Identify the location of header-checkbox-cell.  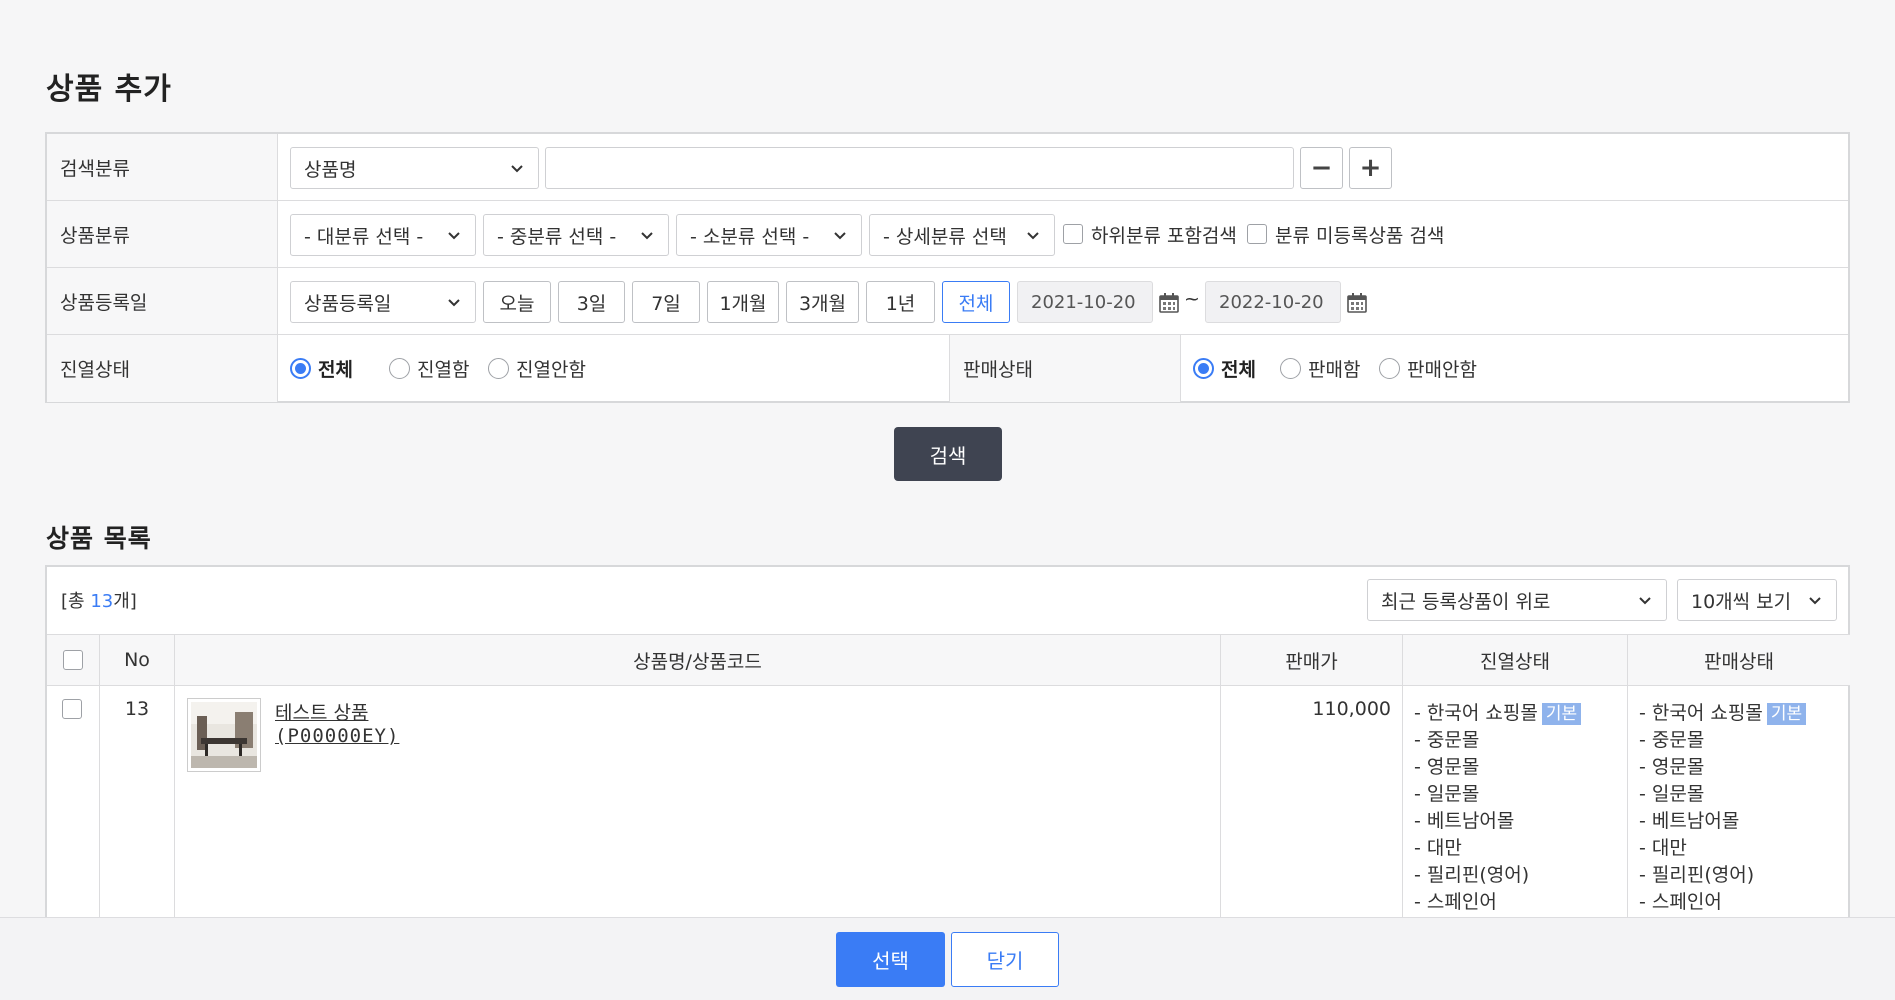
(73, 660).